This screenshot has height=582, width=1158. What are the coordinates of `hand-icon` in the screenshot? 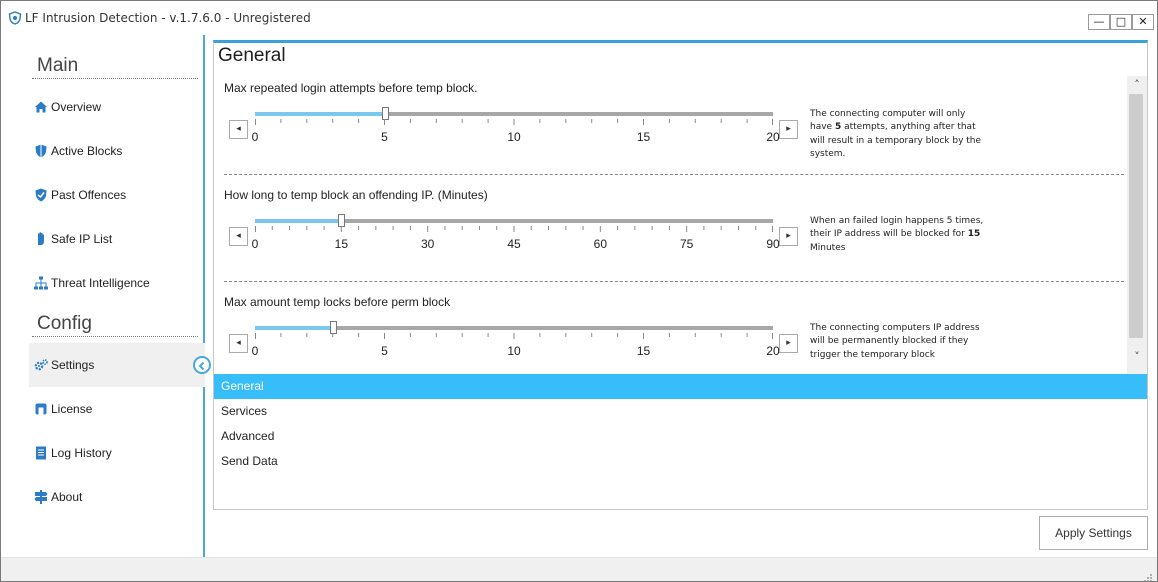 It's located at (41, 239).